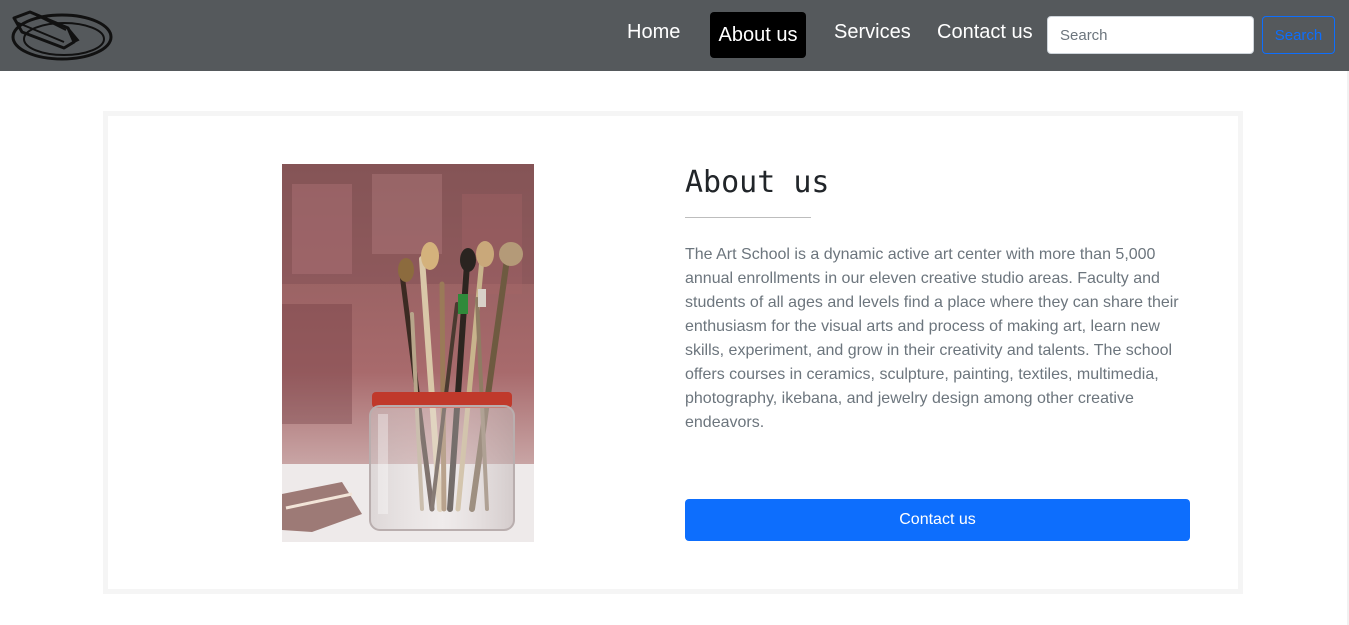 The image size is (1349, 625). What do you see at coordinates (1298, 35) in the screenshot?
I see `search-button: Search` at bounding box center [1298, 35].